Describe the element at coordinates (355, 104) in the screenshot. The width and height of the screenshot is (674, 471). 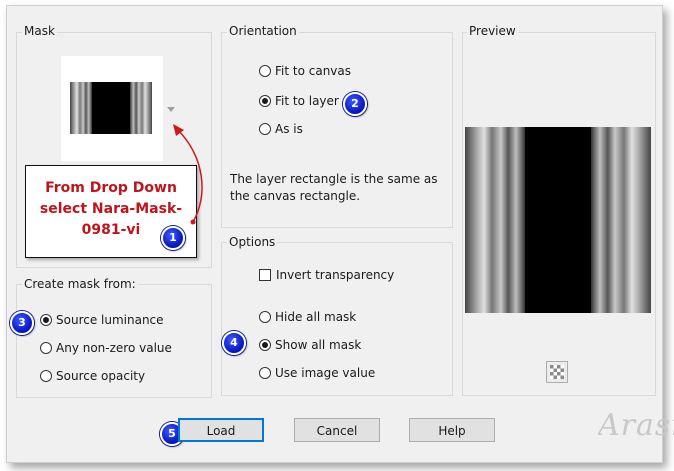
I see `badge-2: 2` at that location.